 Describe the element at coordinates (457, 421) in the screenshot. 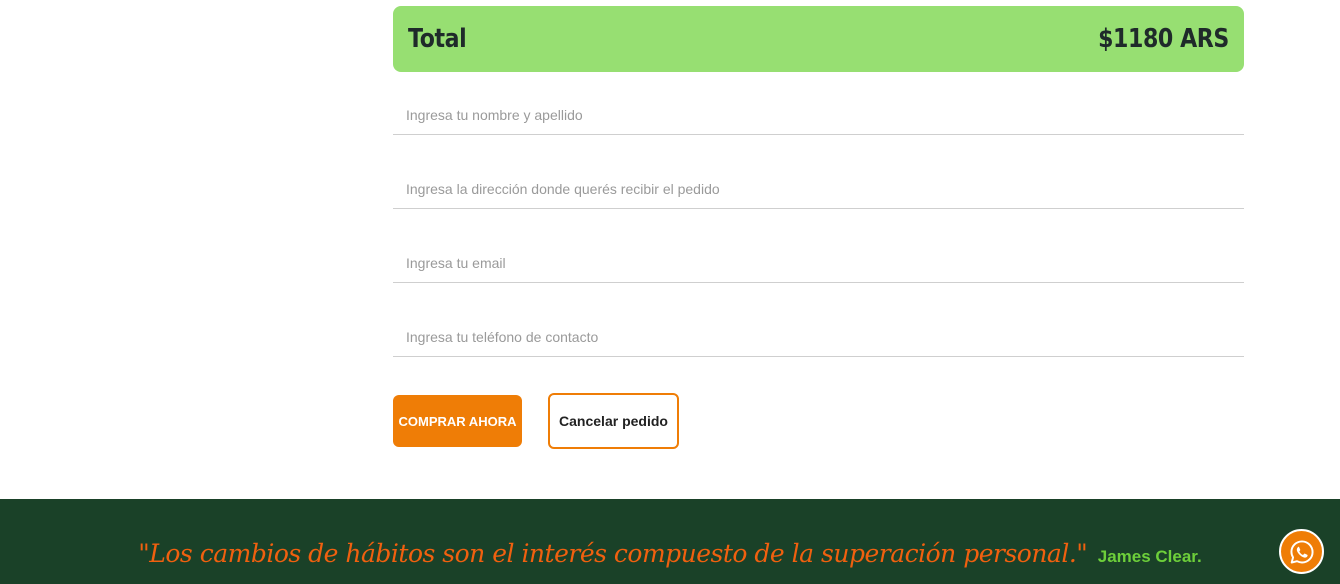

I see `buy-now-button: COMPRAR AHORA` at that location.